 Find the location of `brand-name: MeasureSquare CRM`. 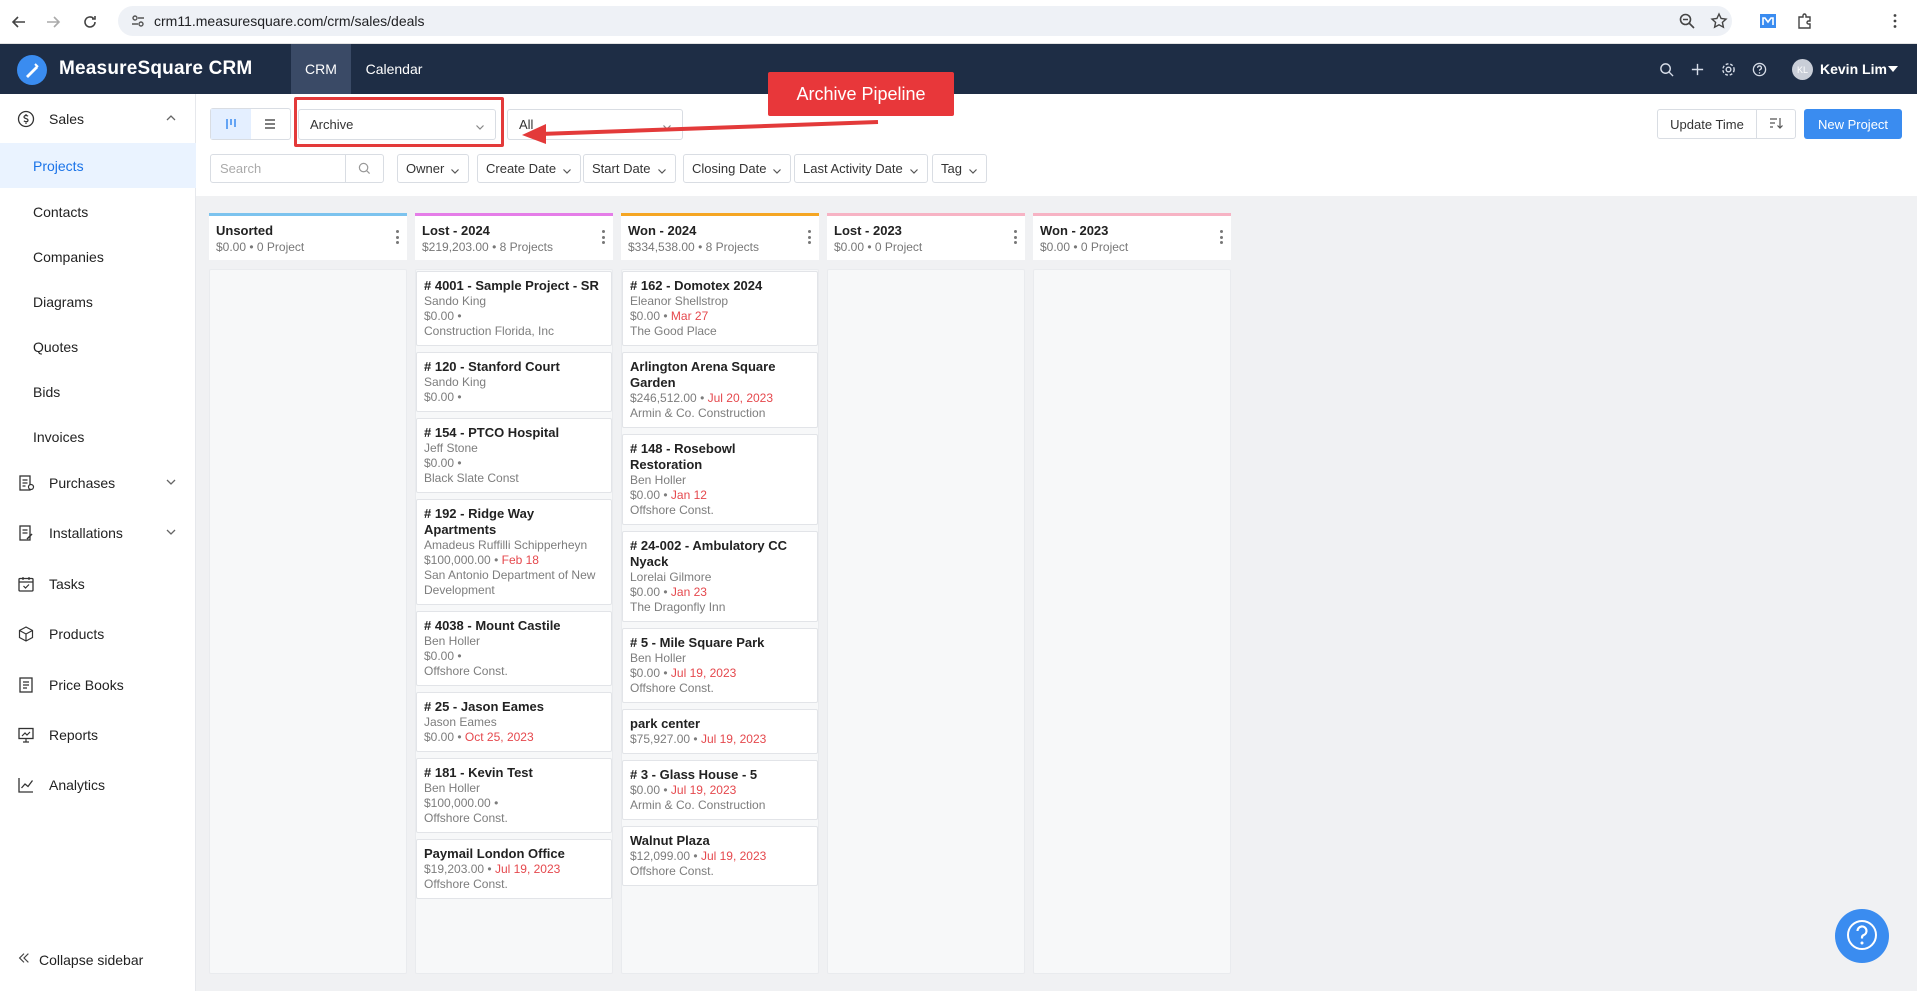

brand-name: MeasureSquare CRM is located at coordinates (155, 69).